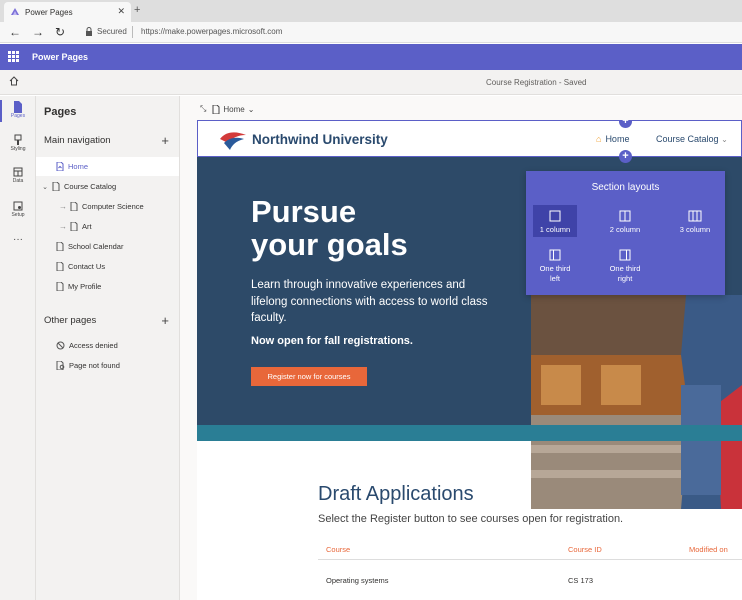  I want to click on column-header-modified: Modified on, so click(708, 549).